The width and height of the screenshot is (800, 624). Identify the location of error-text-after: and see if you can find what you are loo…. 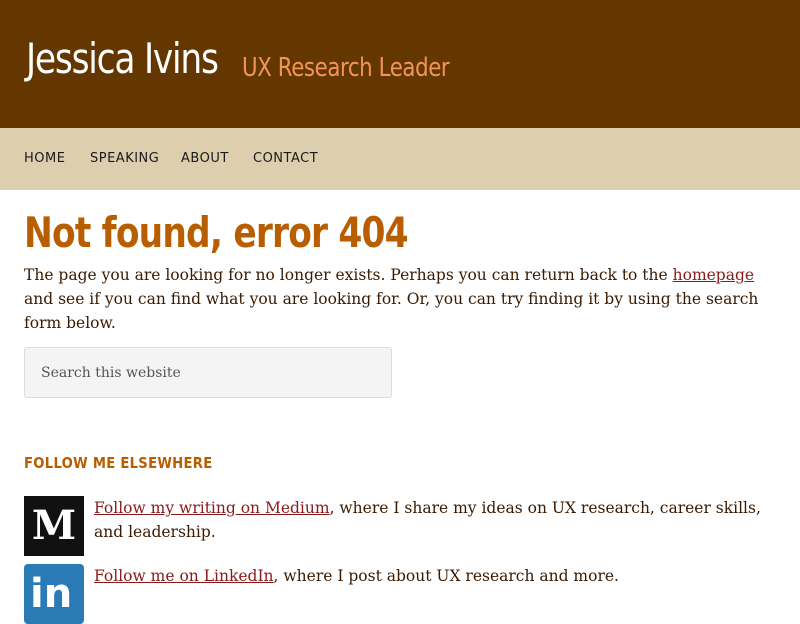
(391, 311).